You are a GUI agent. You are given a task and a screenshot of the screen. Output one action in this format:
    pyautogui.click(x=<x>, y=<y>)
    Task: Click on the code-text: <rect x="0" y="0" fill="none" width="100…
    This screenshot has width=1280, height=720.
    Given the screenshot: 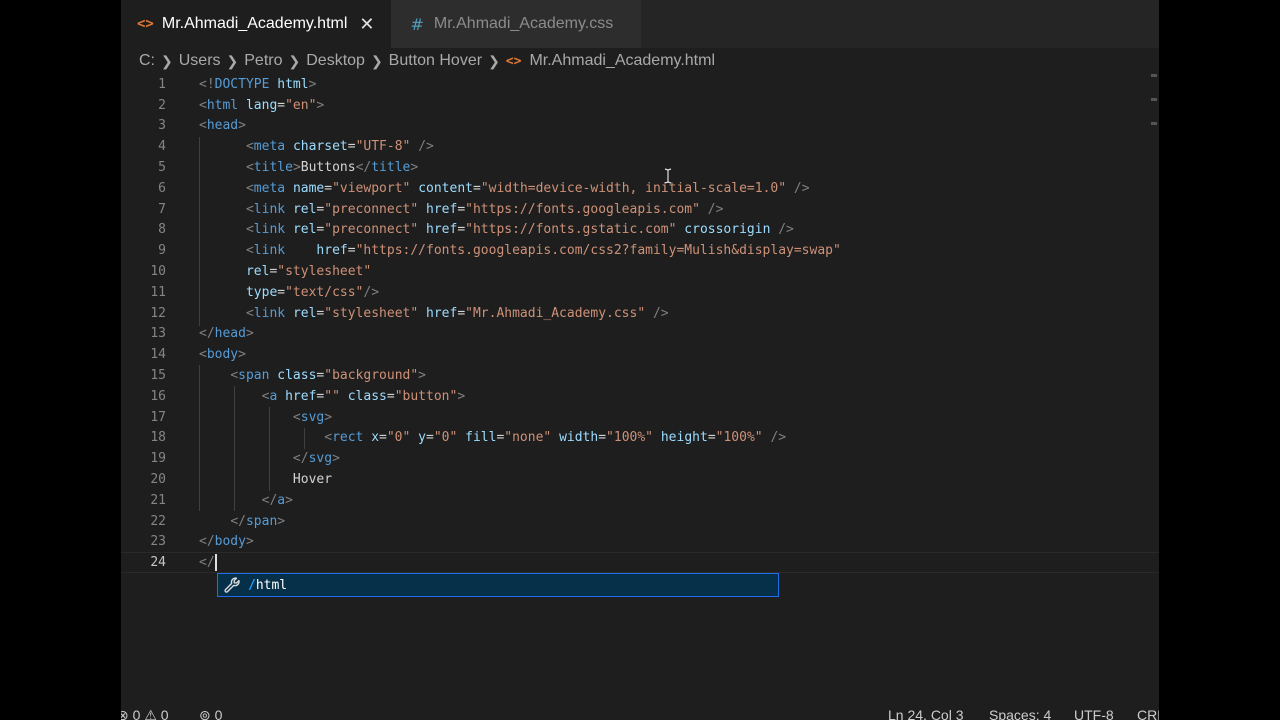 What is the action you would take?
    pyautogui.click(x=555, y=438)
    